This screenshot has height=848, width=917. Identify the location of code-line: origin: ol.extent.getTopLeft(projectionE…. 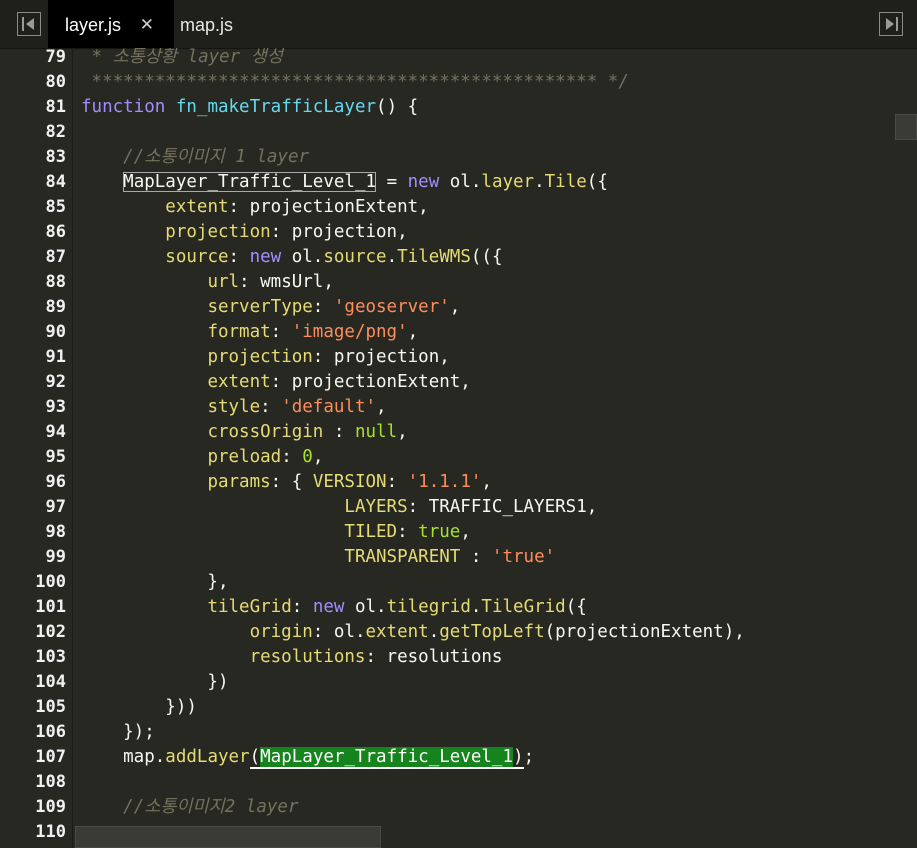
(413, 632).